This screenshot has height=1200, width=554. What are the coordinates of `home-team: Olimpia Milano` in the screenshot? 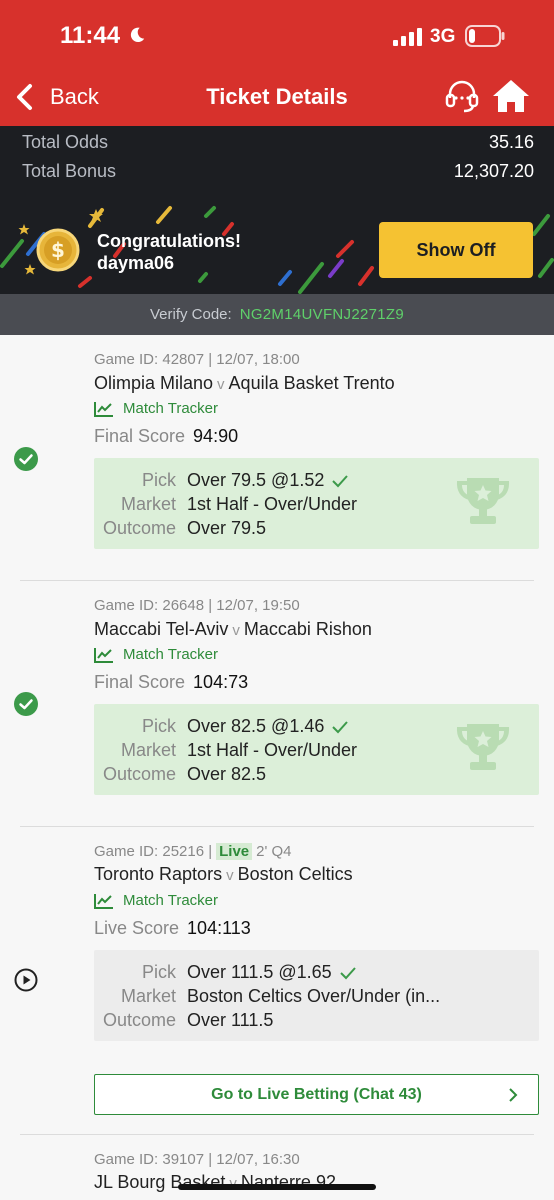 It's located at (154, 383).